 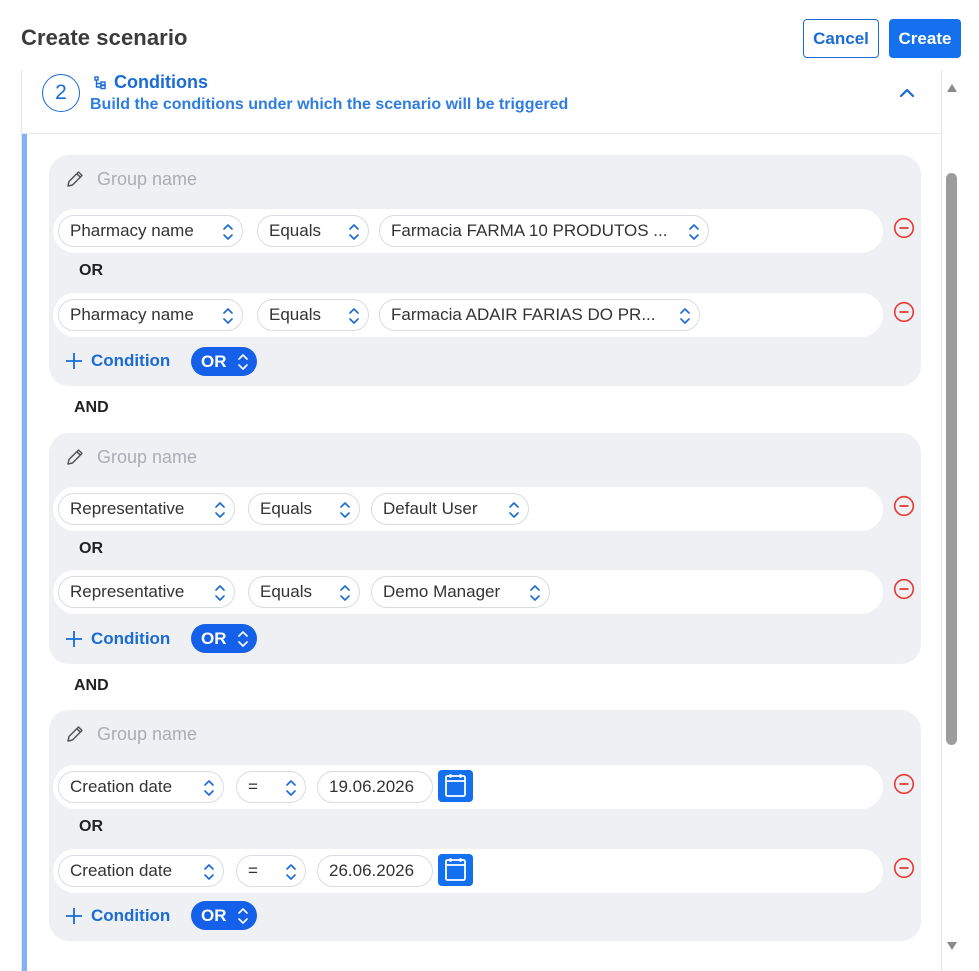 I want to click on value-select: Demo Manager, so click(x=460, y=592).